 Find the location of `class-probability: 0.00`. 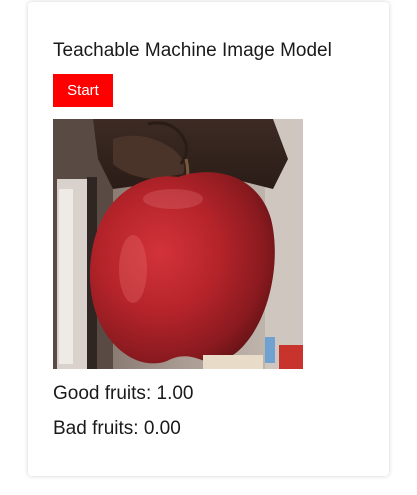

class-probability: 0.00 is located at coordinates (162, 428).